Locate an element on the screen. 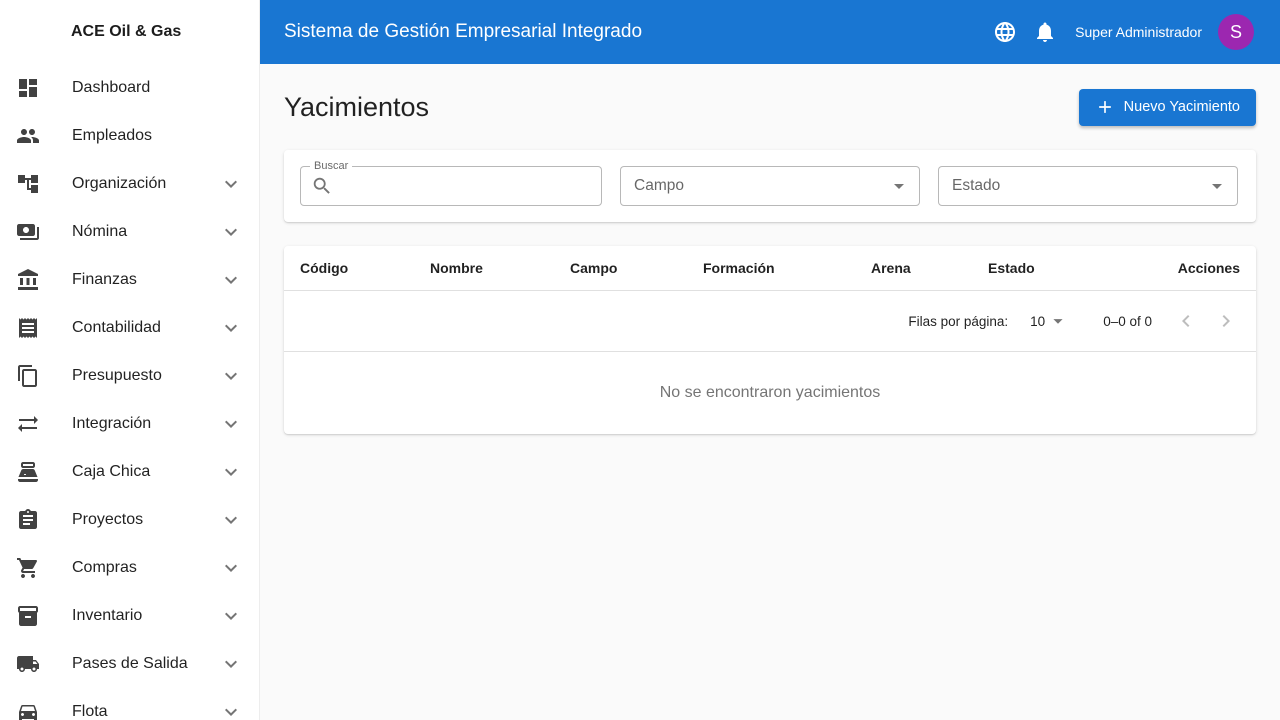 The image size is (1280, 720). sidebar-item-flota: Flota is located at coordinates (129, 704).